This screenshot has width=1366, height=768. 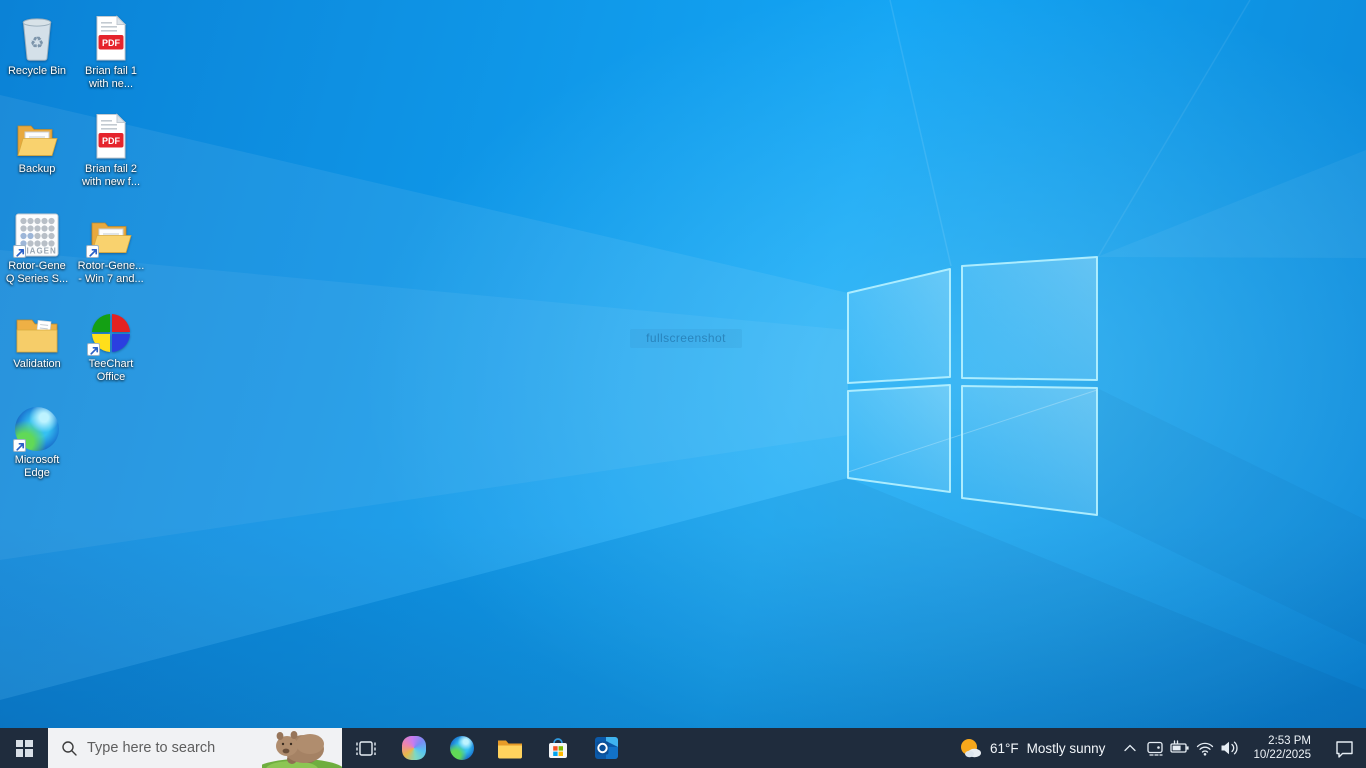 I want to click on task-view-icon, so click(x=366, y=748).